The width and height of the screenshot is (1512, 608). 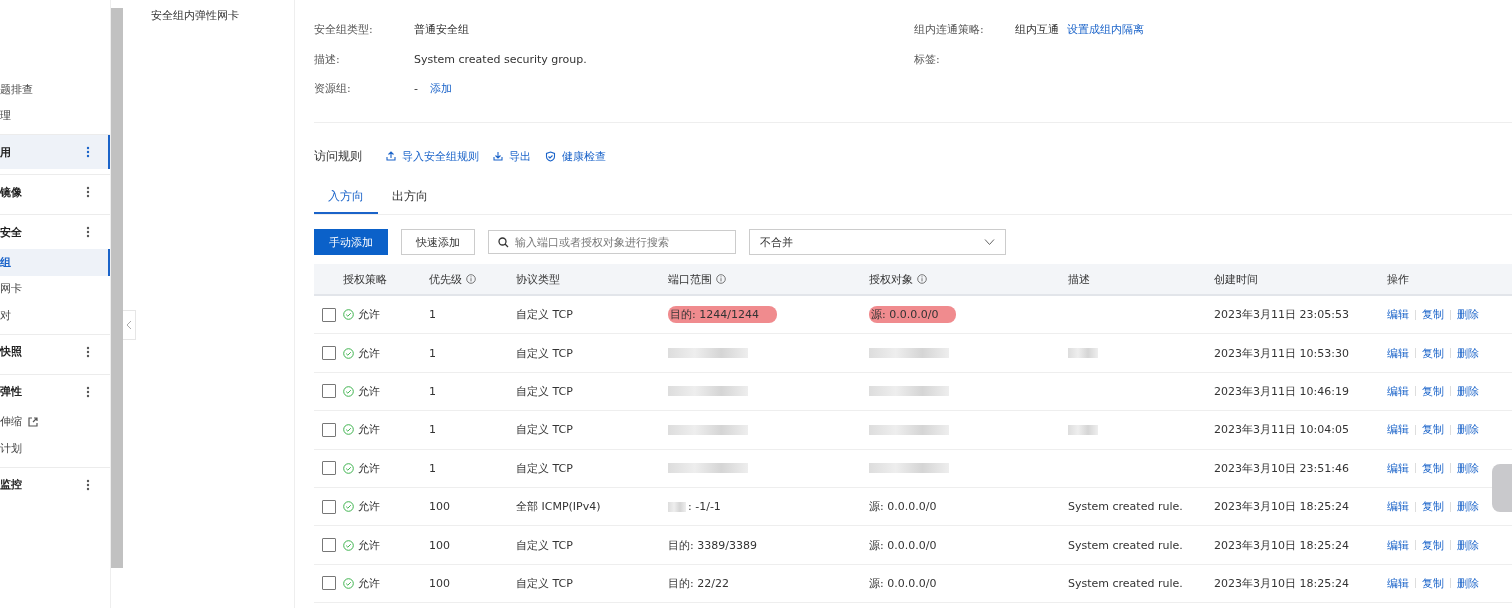 I want to click on column-header: 优先级, so click(x=472, y=279).